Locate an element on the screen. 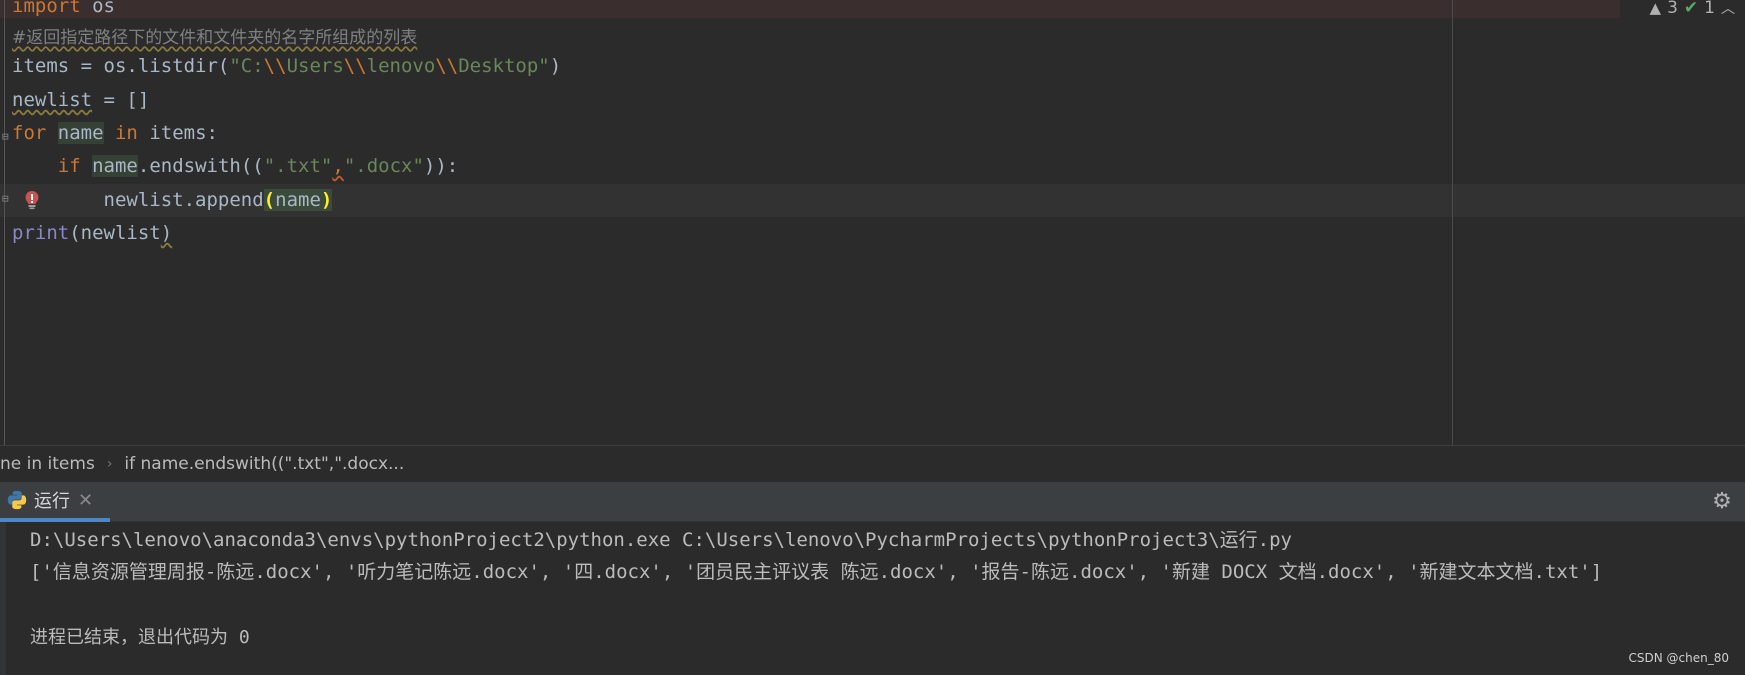 This screenshot has width=1745, height=675. code-line-5: for name in items: is located at coordinates (115, 133).